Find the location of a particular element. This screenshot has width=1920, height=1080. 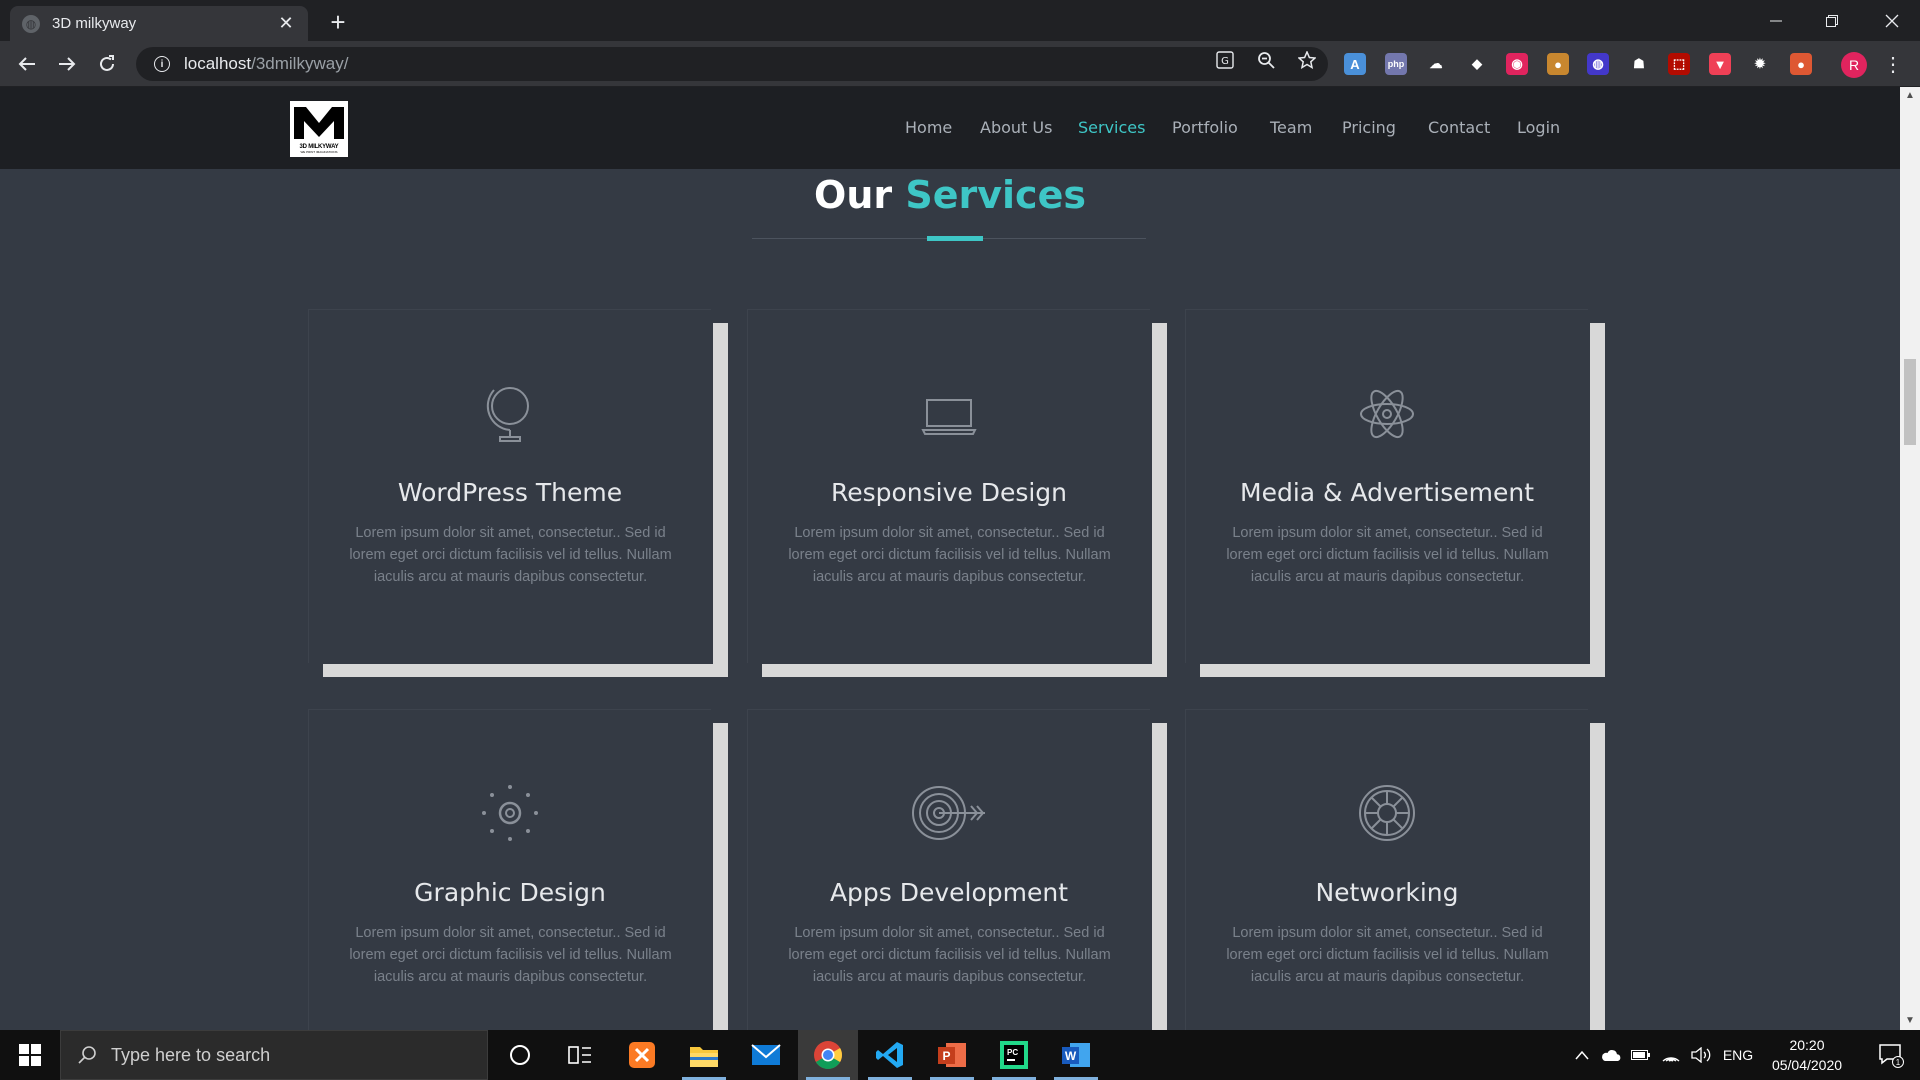

volume-icon is located at coordinates (1701, 1055).